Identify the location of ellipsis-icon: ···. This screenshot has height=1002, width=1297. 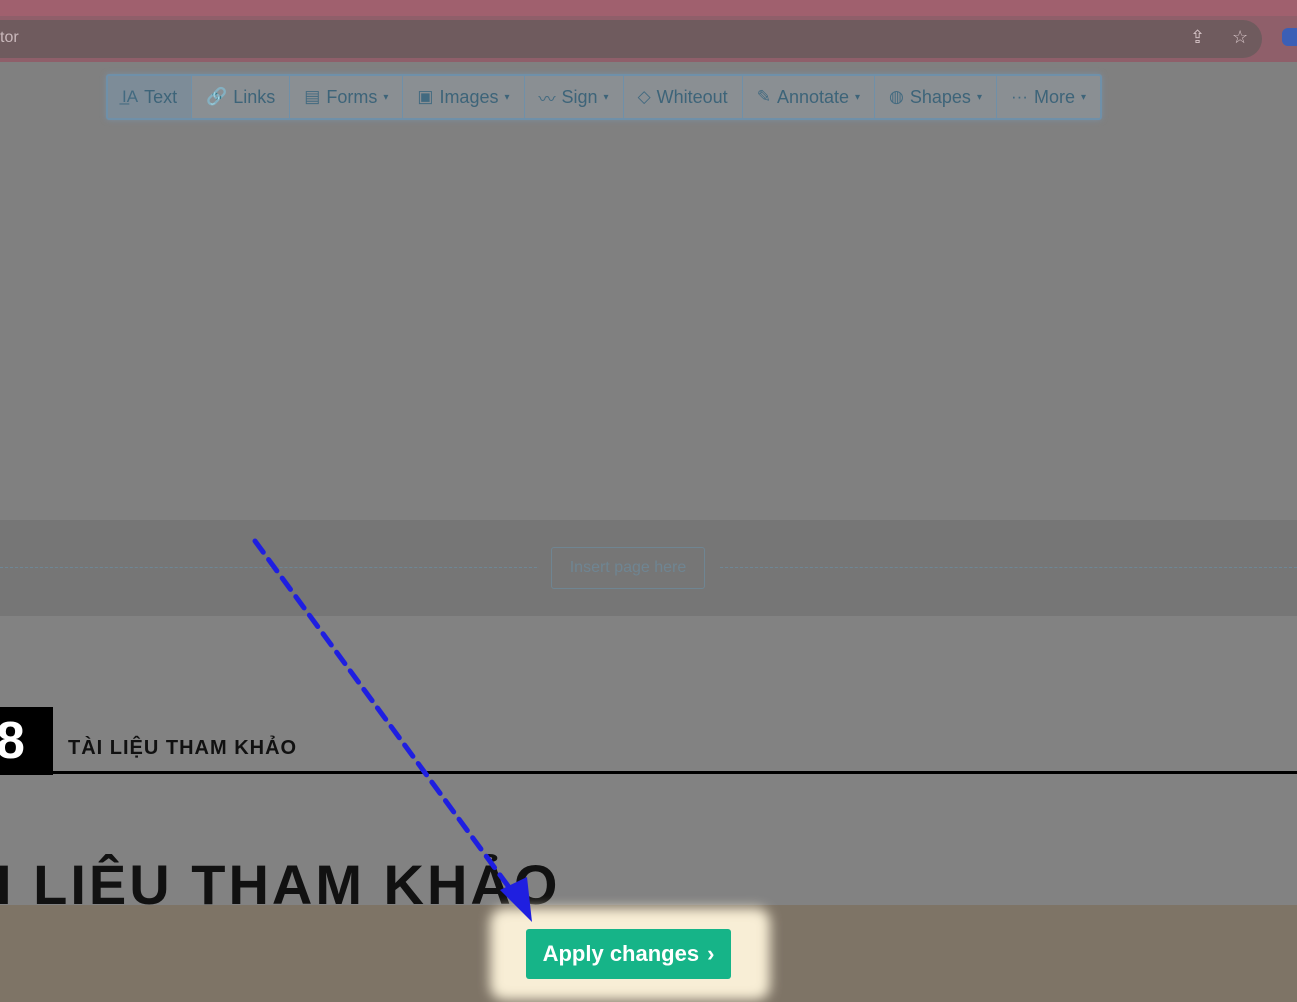
(1019, 96).